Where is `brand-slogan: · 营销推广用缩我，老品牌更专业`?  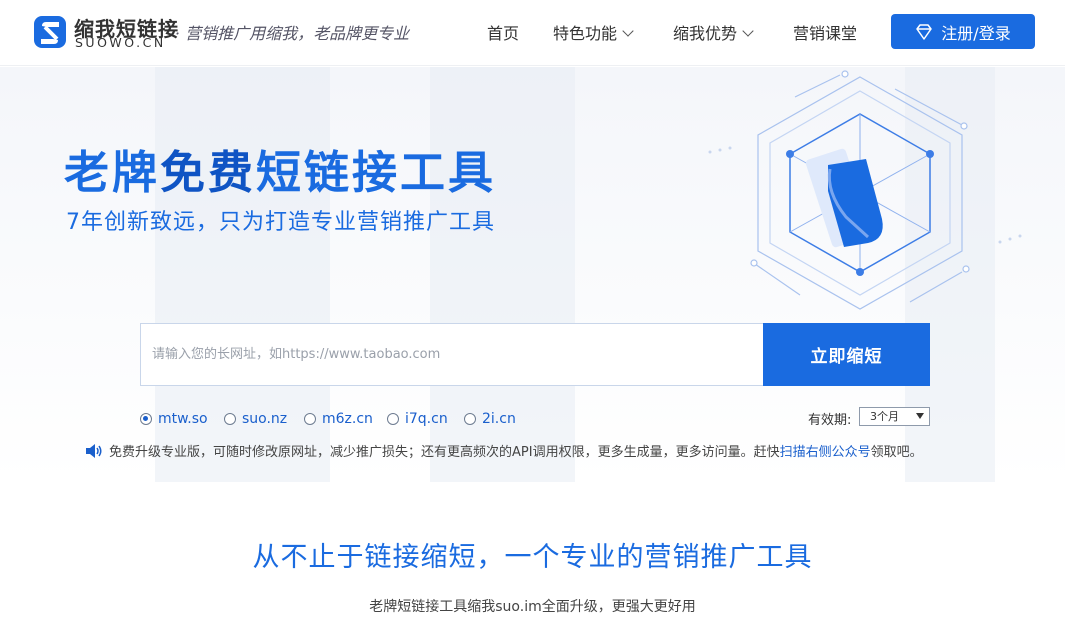
brand-slogan: · 营销推广用缩我，老品牌更专业 is located at coordinates (292, 33).